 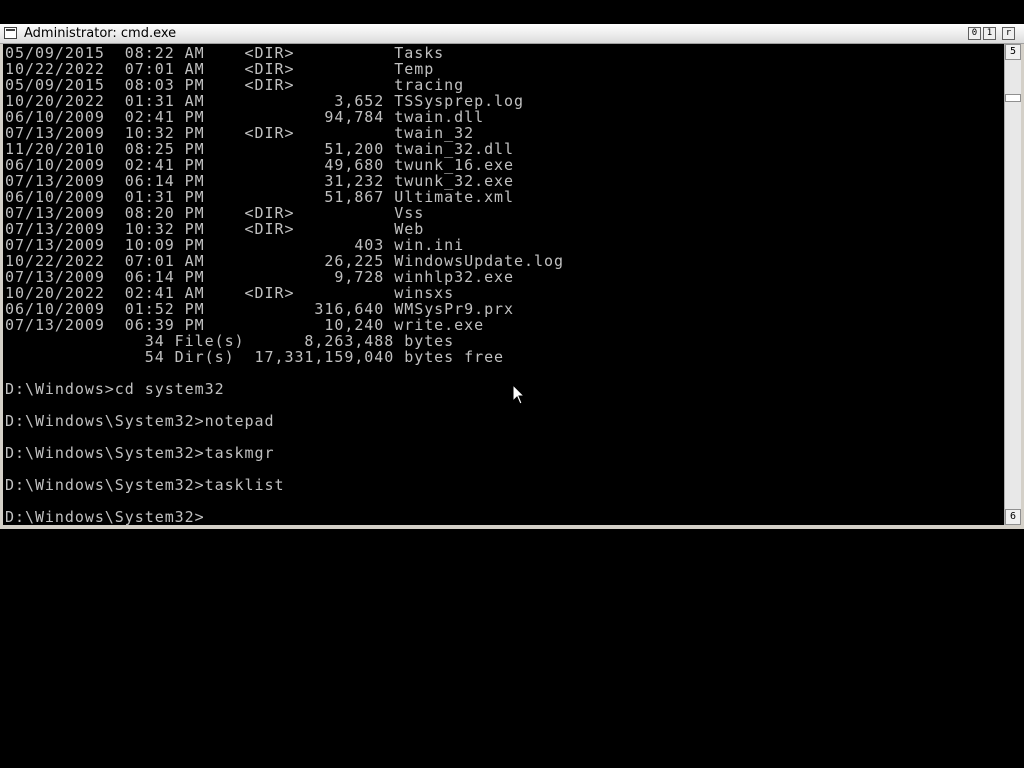 What do you see at coordinates (215, 213) in the screenshot?
I see `console-line: 07/13/2009 08:20 PM <DIR> Vss` at bounding box center [215, 213].